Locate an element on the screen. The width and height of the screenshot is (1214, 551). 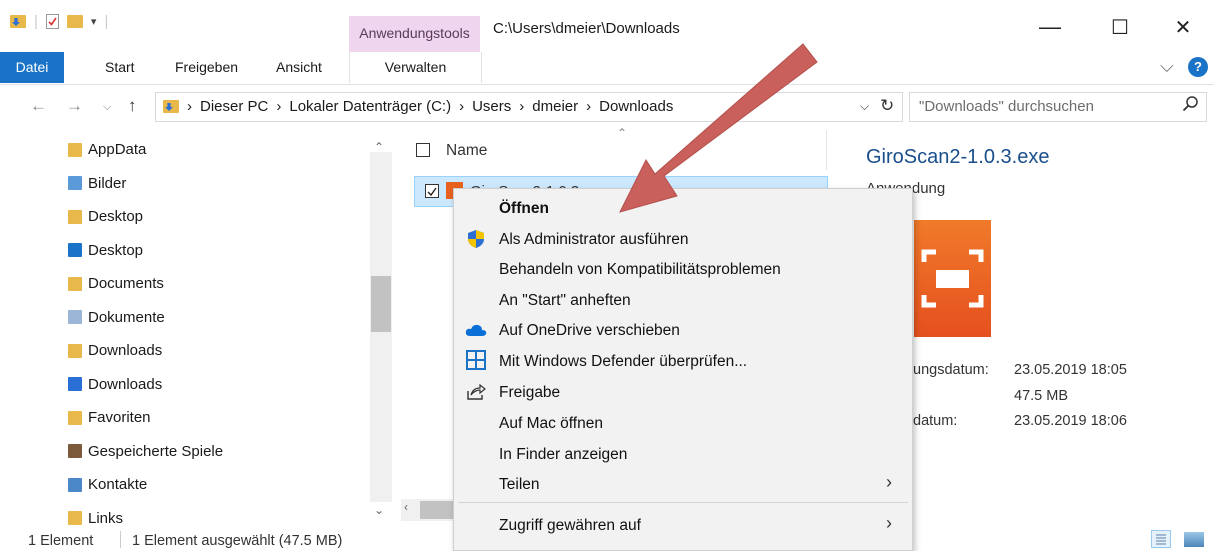
context-tab-label: Anwendungstools is located at coordinates (414, 33).